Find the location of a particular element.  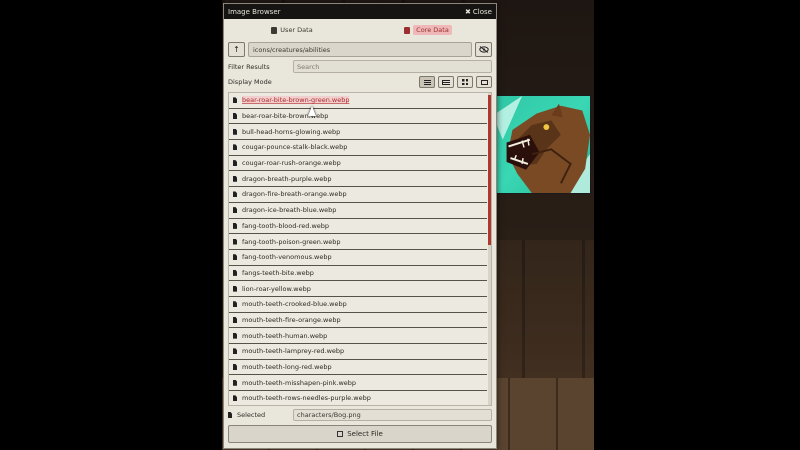

file-name: mouth-teeth-rows-needles-purple.webp is located at coordinates (306, 398).